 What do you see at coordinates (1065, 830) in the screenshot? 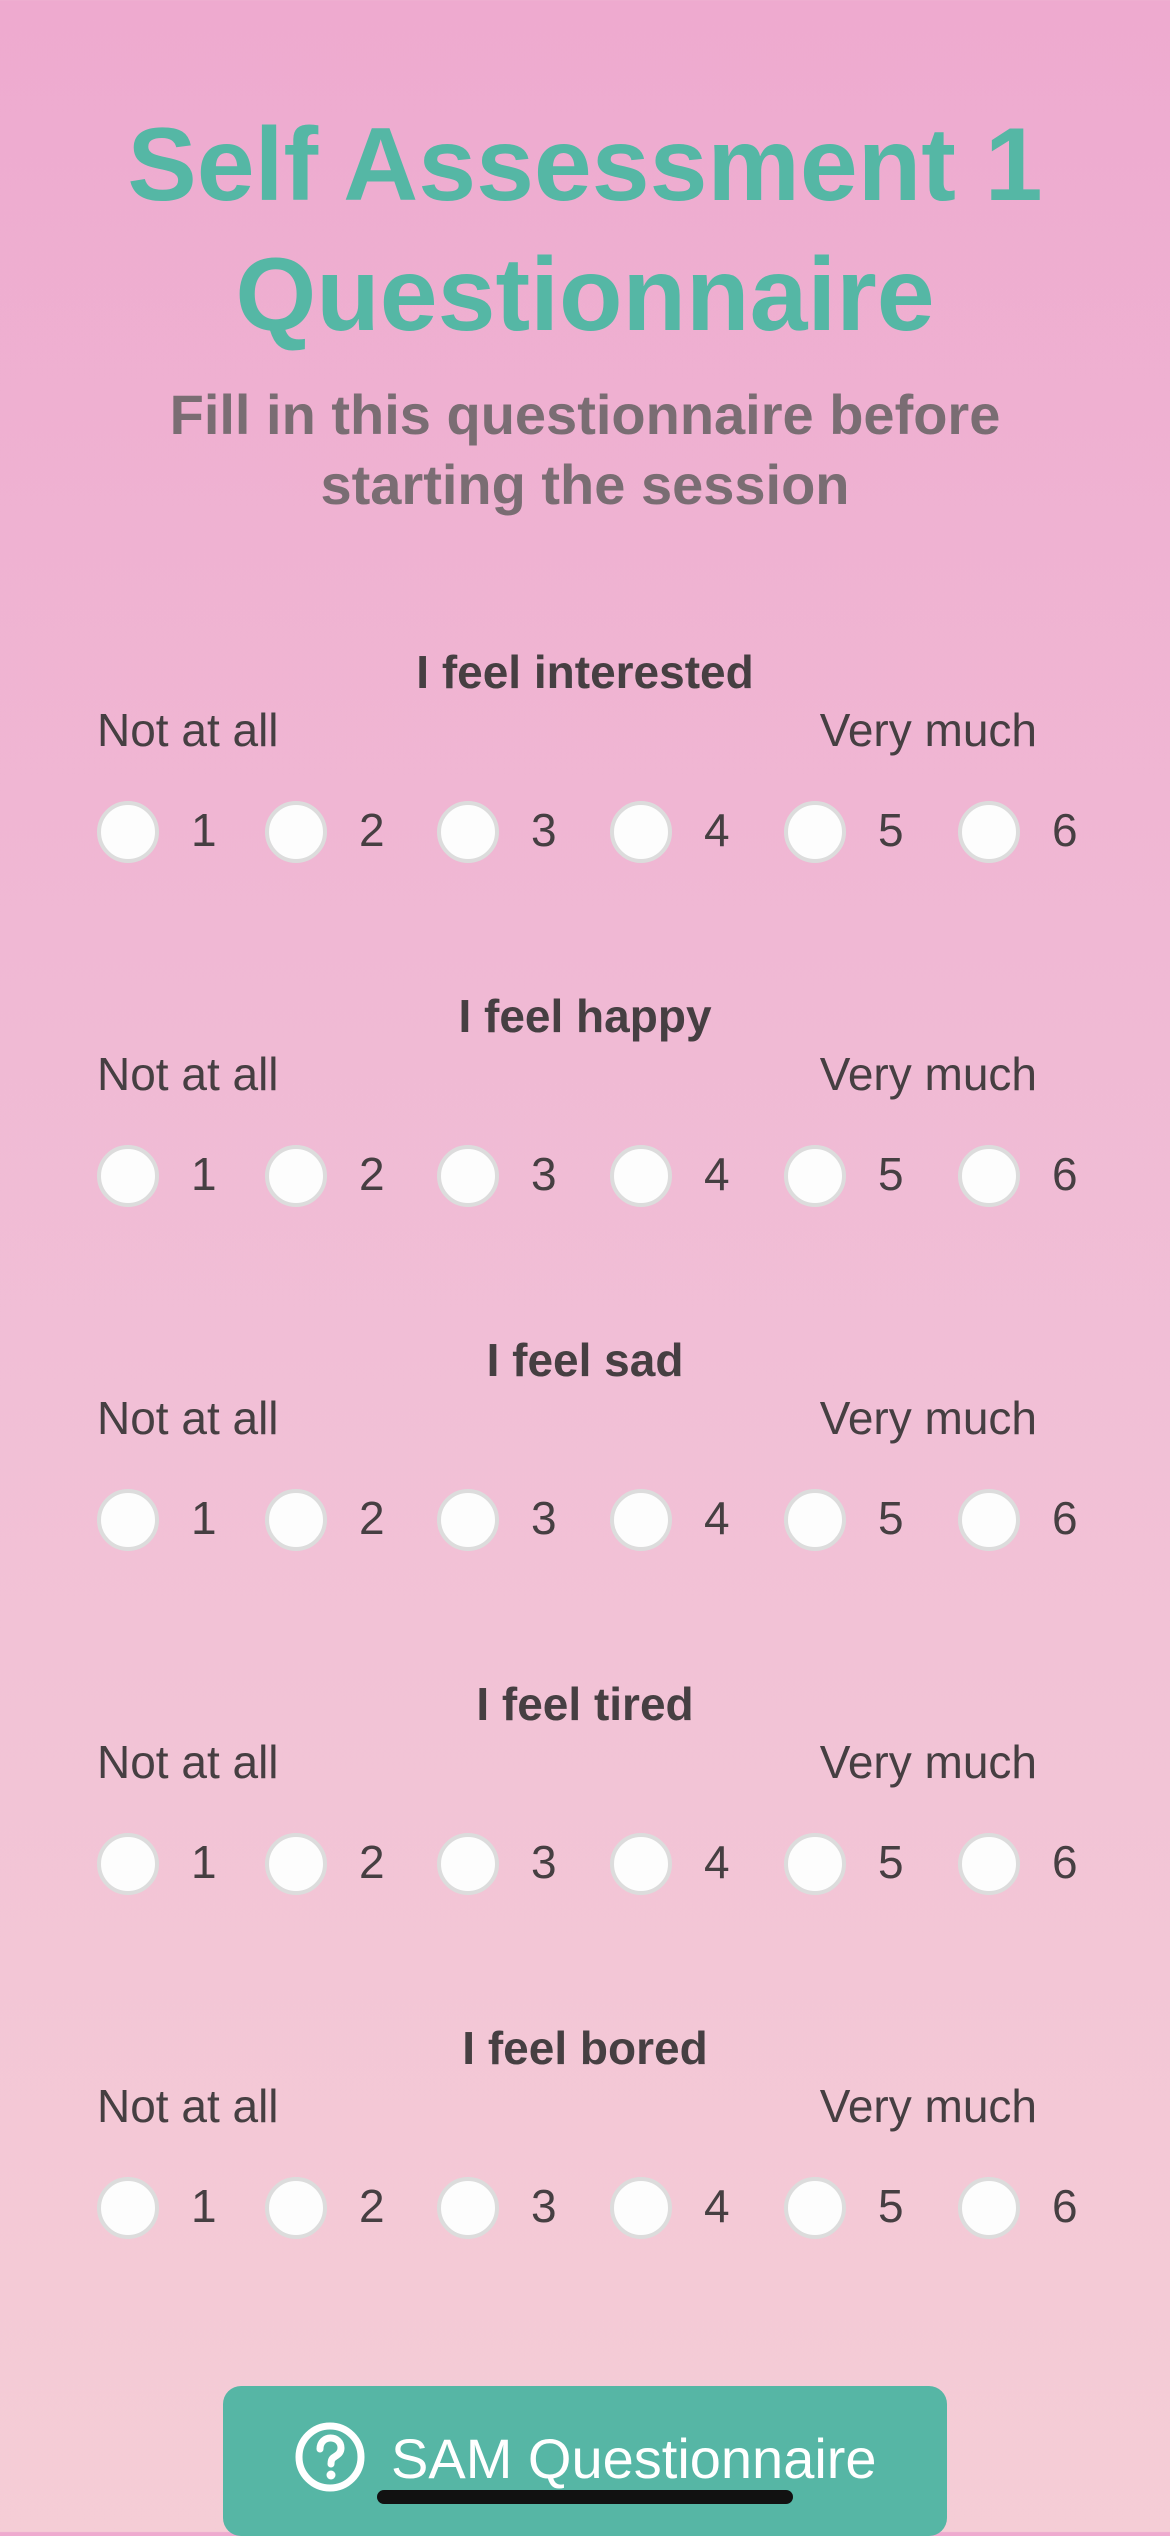
I see `rating-option-label: 6` at bounding box center [1065, 830].